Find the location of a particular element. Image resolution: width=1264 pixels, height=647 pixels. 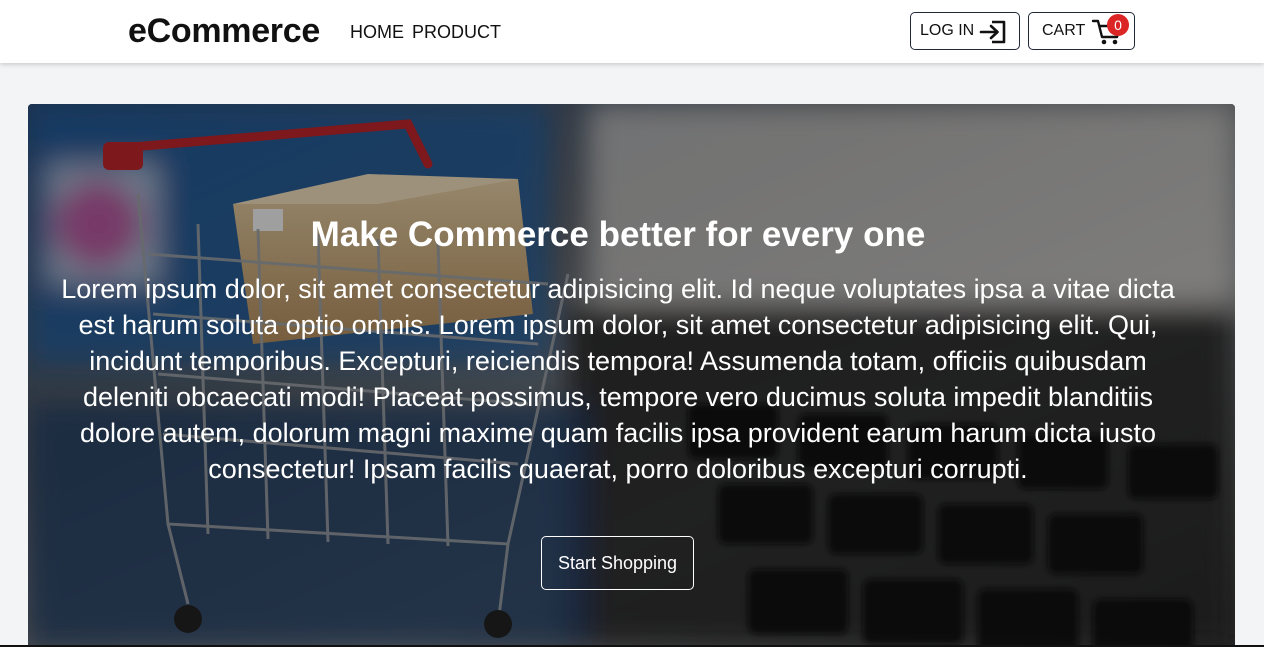

brand-logo: eCommerce is located at coordinates (224, 31).